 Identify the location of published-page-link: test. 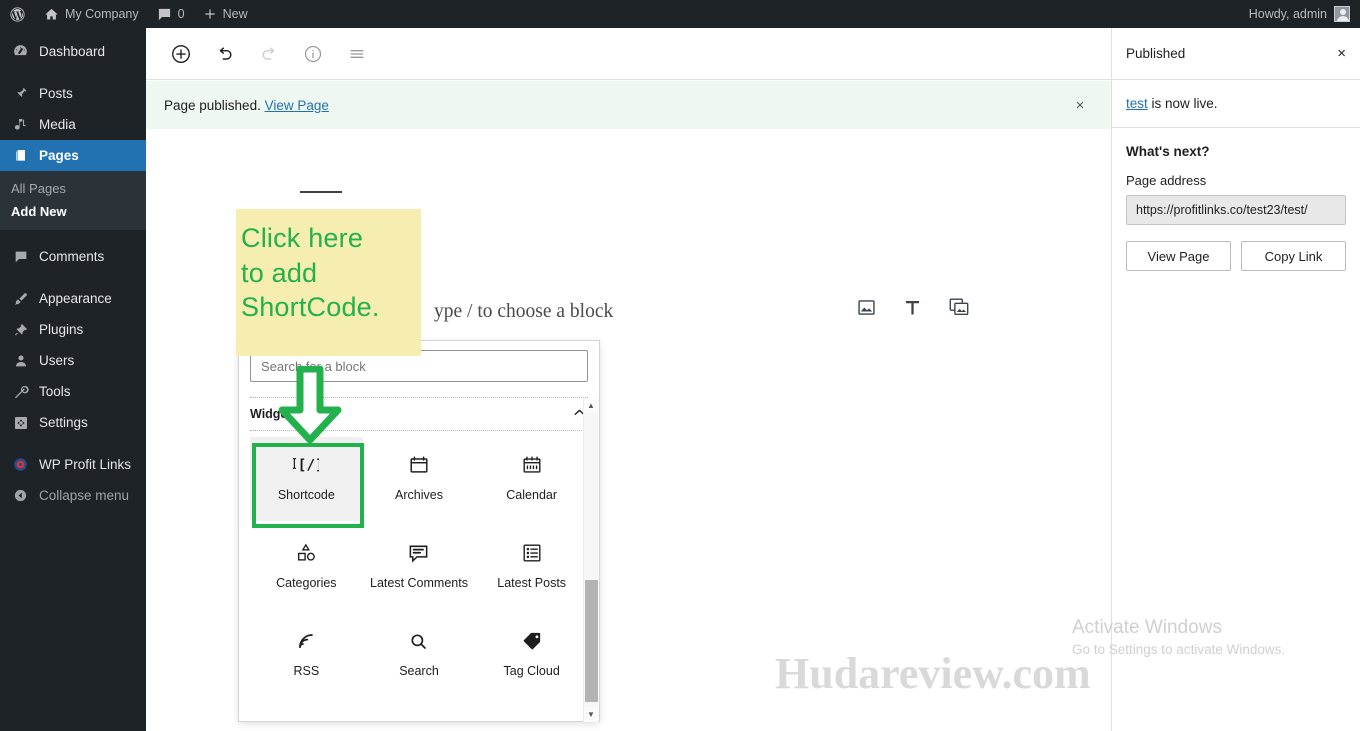
(1137, 103).